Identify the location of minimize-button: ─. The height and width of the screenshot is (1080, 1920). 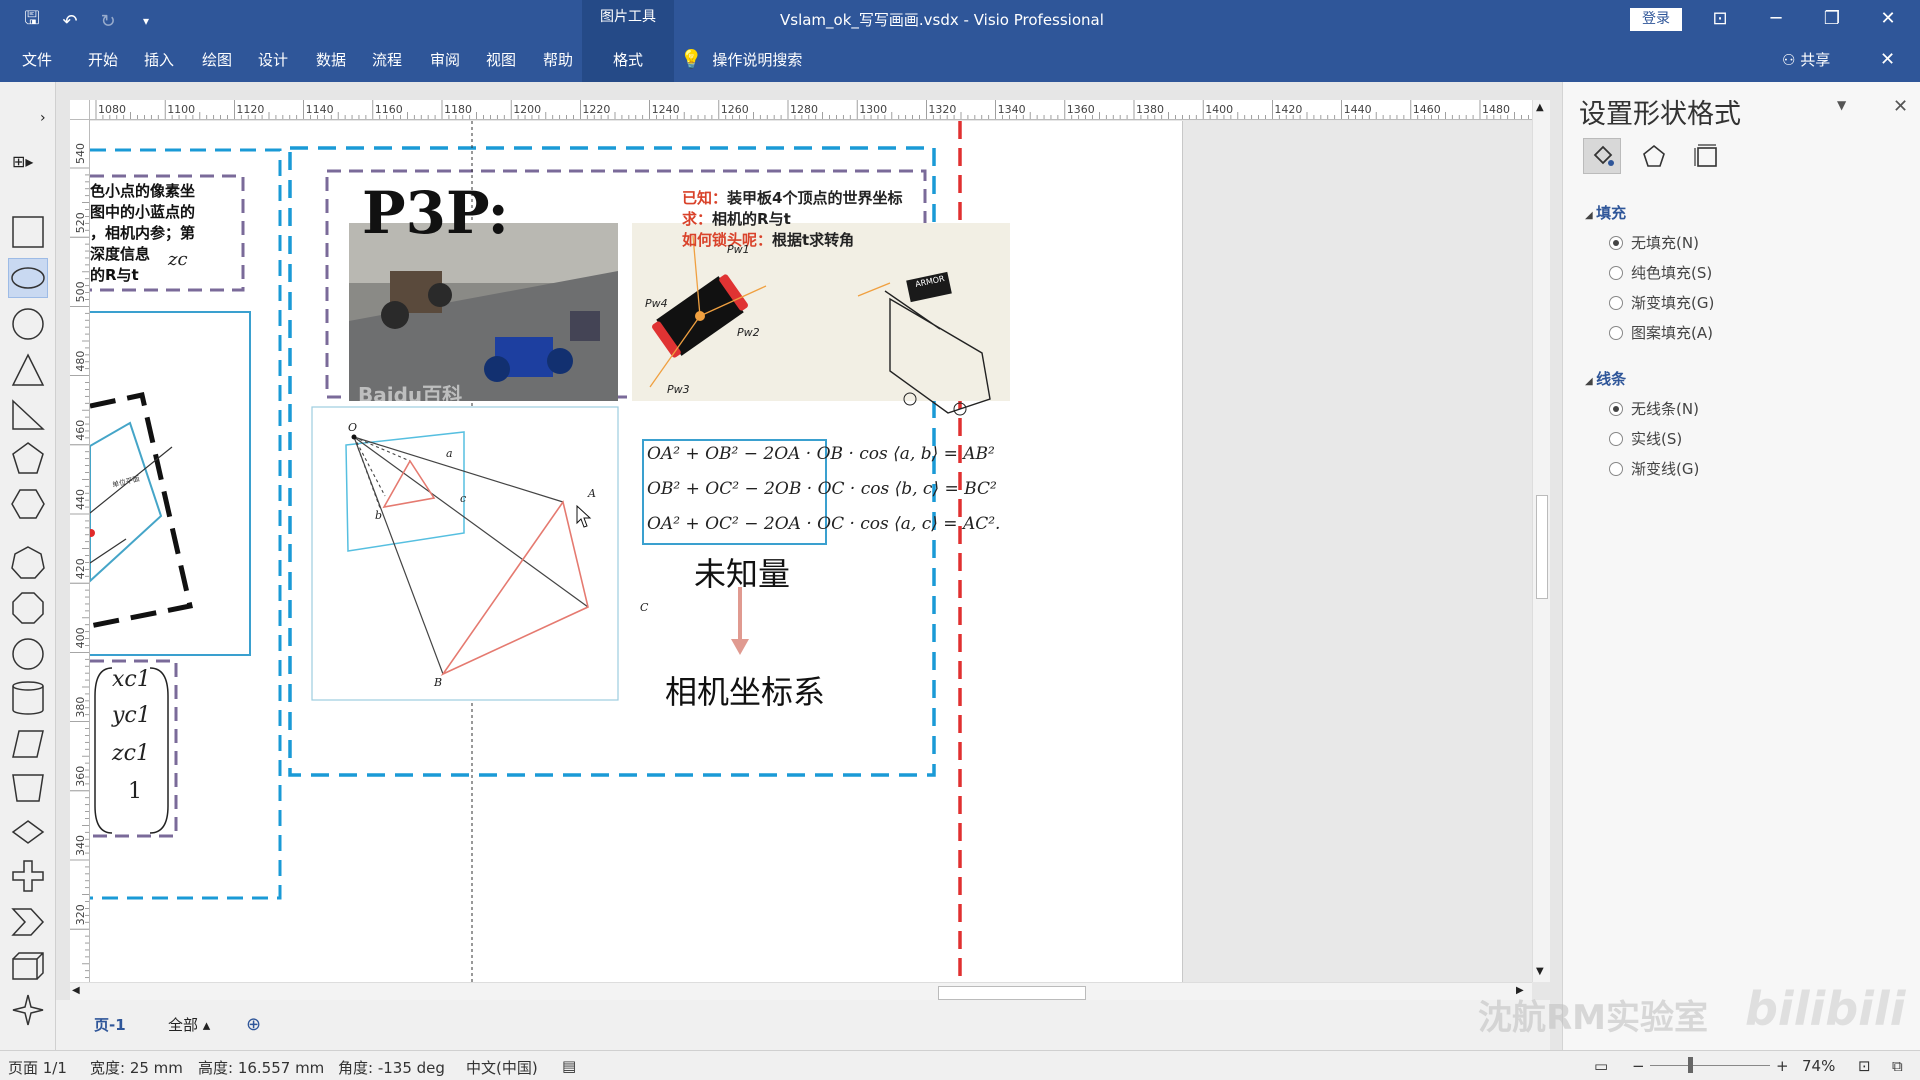
(1776, 19).